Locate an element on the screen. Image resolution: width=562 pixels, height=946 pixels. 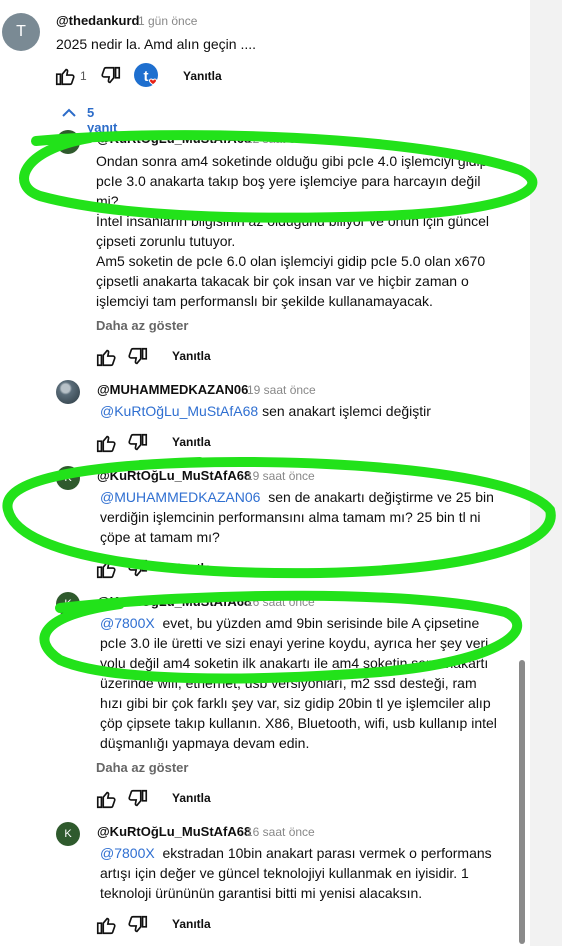
reply-time: 22 saat önce is located at coordinates (280, 139).